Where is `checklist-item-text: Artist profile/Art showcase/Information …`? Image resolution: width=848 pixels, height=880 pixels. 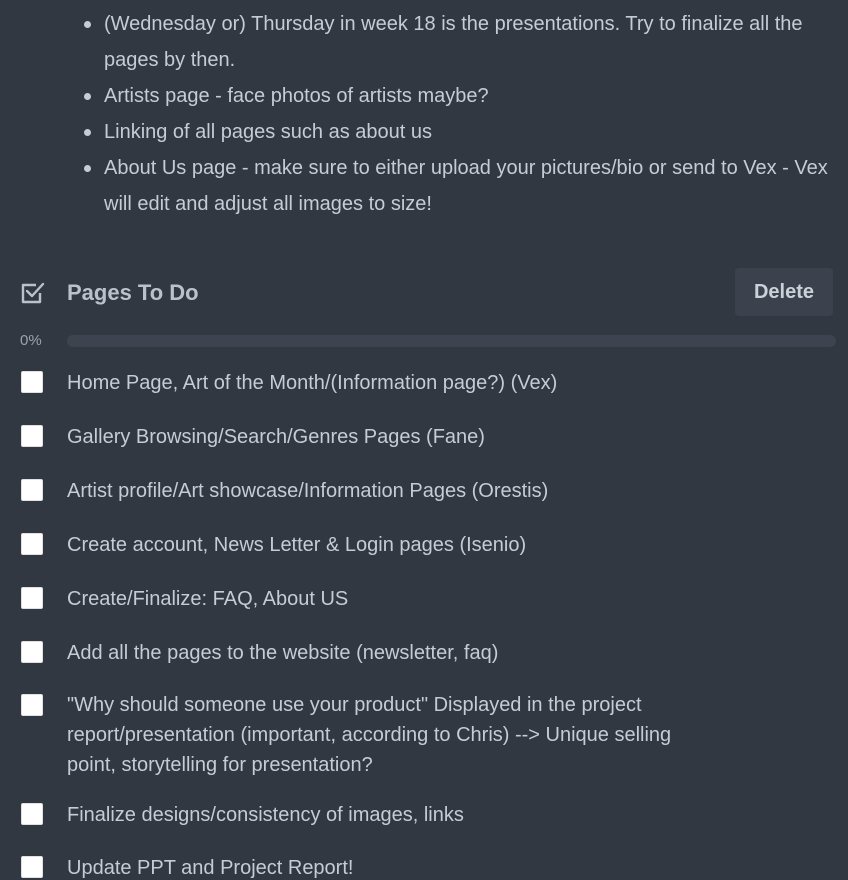 checklist-item-text: Artist profile/Art showcase/Information … is located at coordinates (377, 491).